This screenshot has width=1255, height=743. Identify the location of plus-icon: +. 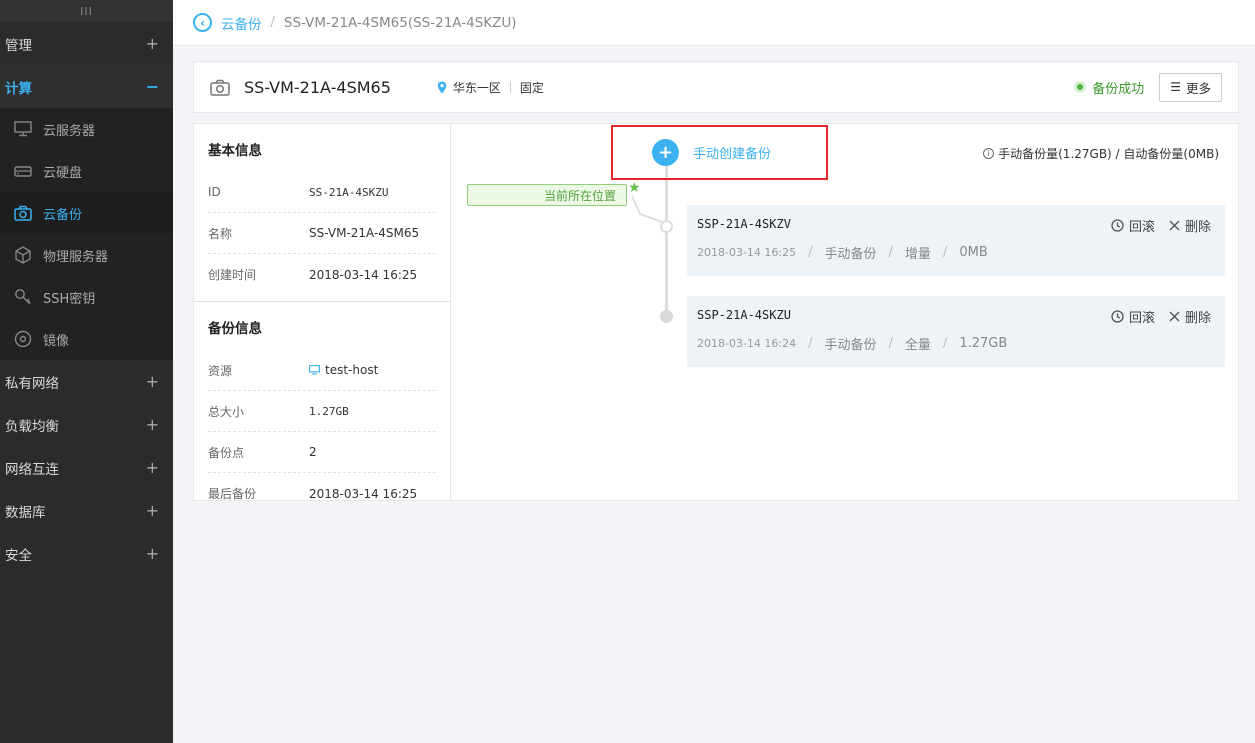
(665, 152).